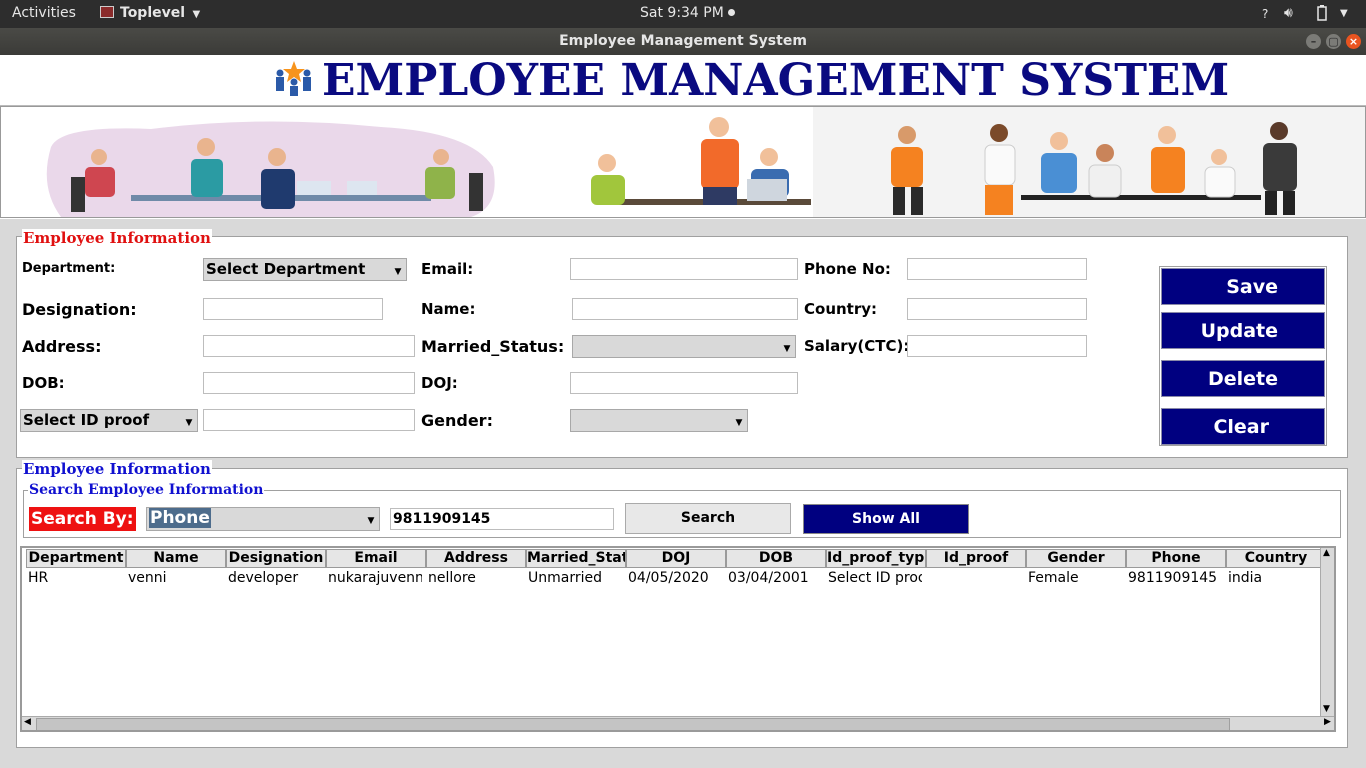 The image size is (1366, 768). I want to click on id-proof-select: Select ID proof ▼, so click(109, 420).